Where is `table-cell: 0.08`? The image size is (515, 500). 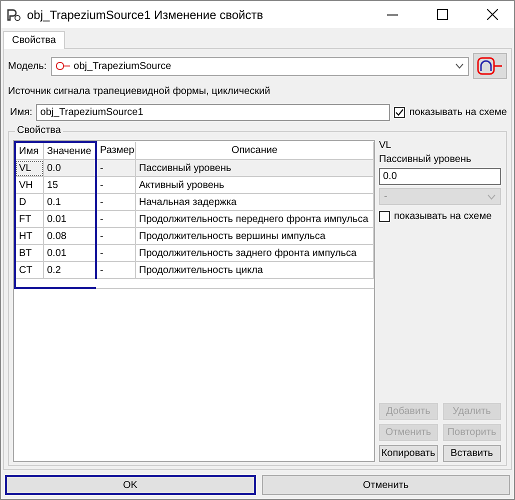 table-cell: 0.08 is located at coordinates (70, 236).